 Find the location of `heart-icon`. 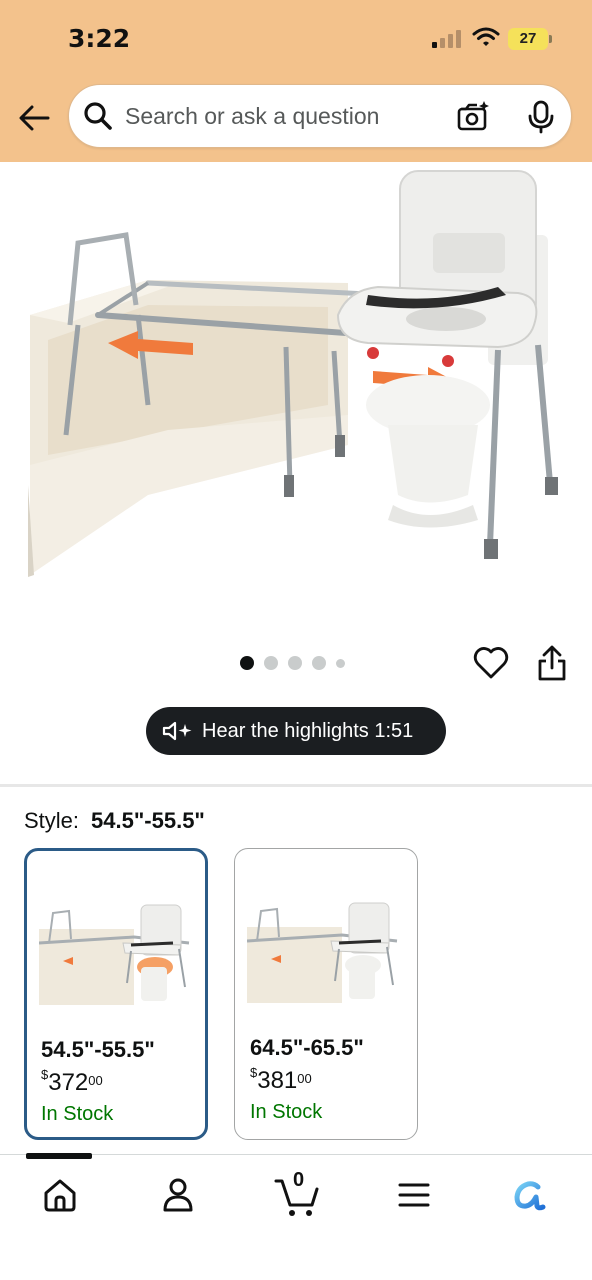

heart-icon is located at coordinates (491, 663).